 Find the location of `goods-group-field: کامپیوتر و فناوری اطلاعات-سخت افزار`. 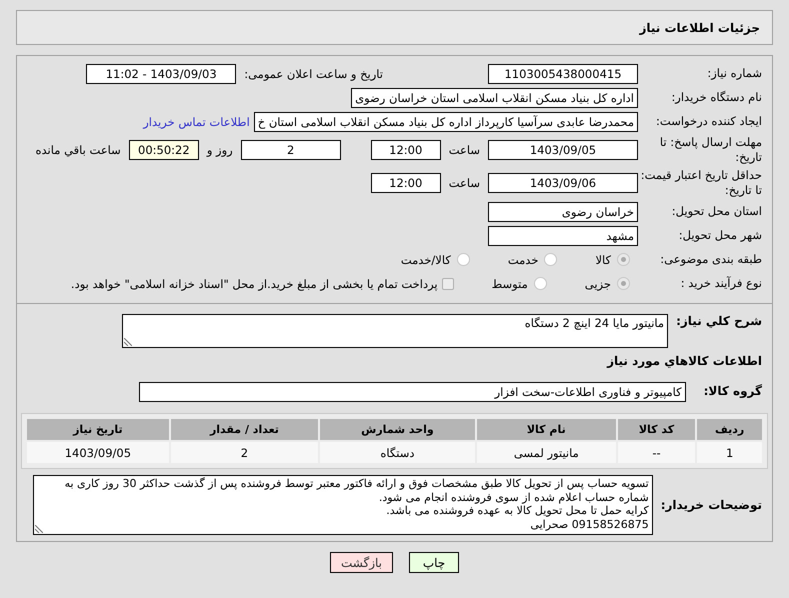

goods-group-field: کامپیوتر و فناوری اطلاعات-سخت افزار is located at coordinates (412, 392).